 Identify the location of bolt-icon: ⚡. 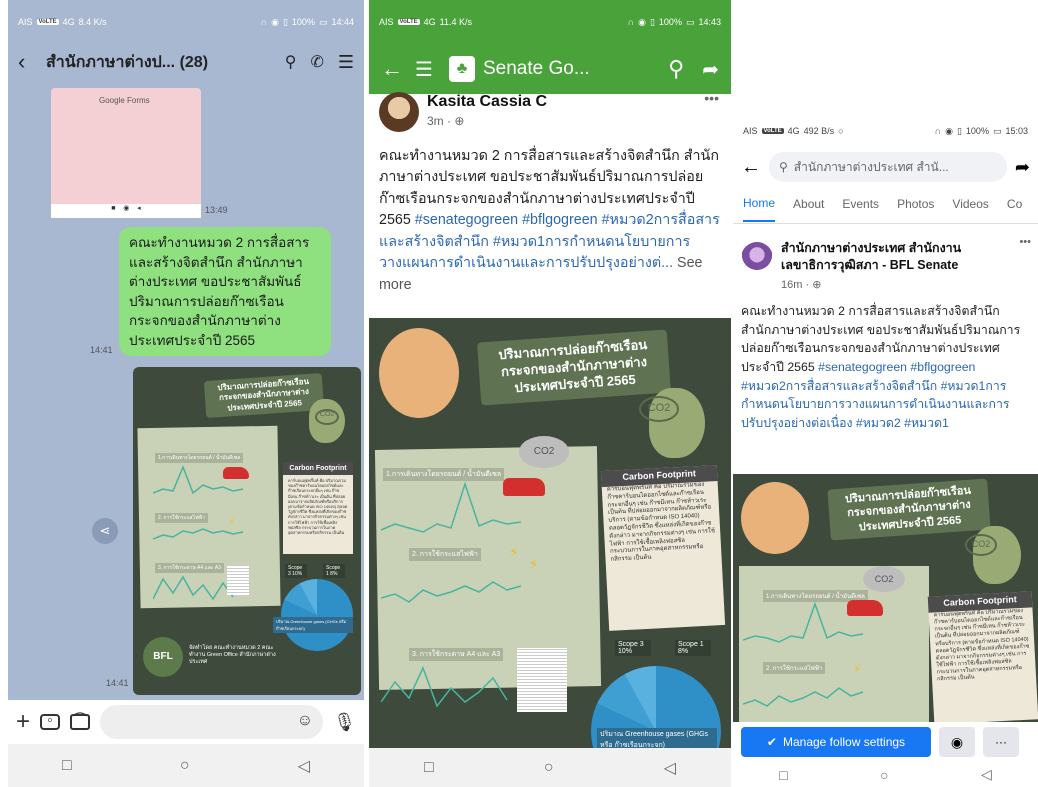
(514, 552).